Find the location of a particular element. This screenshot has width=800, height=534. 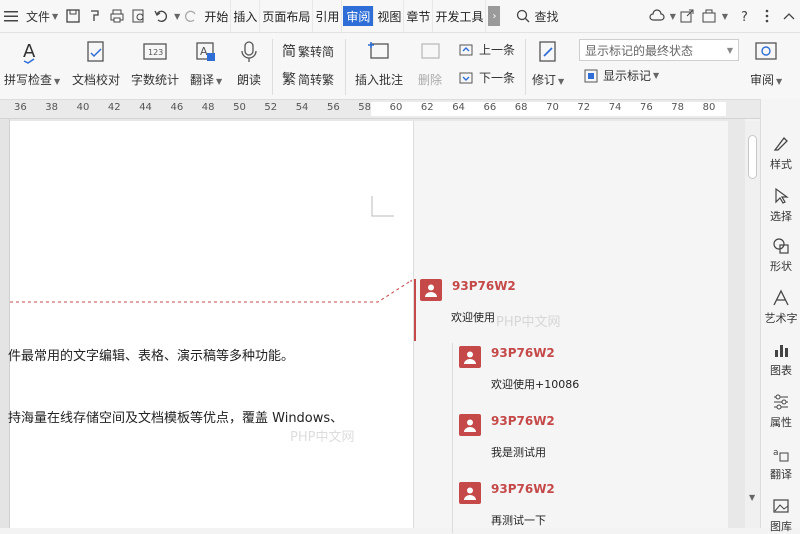

vertical-ruler is located at coordinates (5, 323).